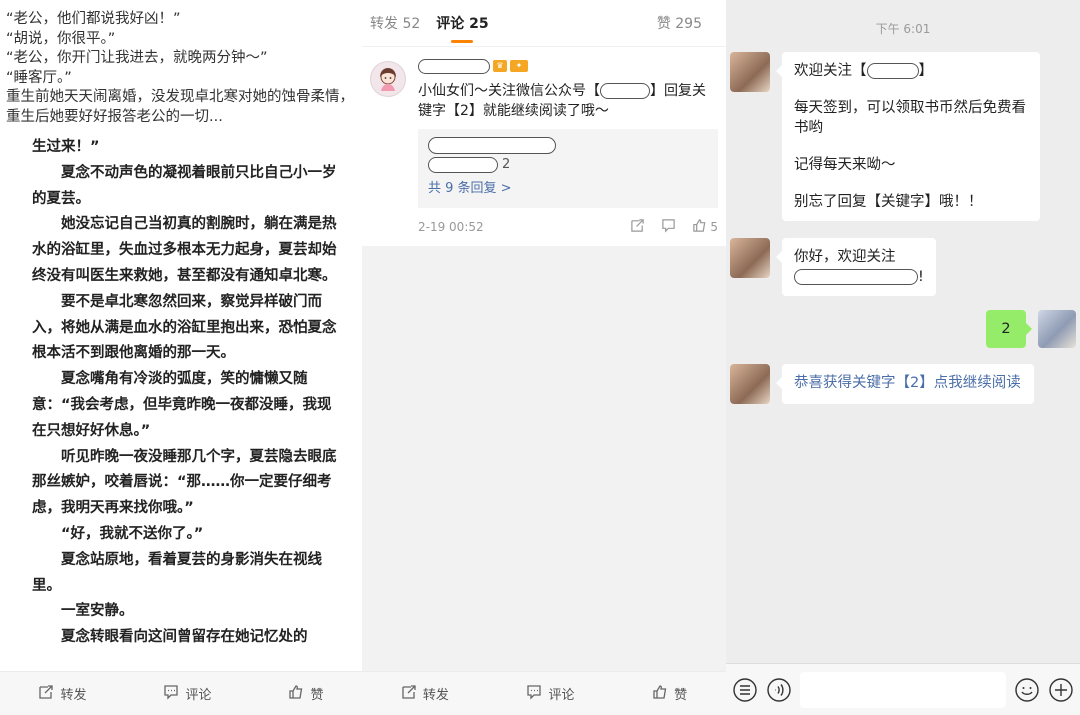 The width and height of the screenshot is (1080, 715). Describe the element at coordinates (905, 384) in the screenshot. I see `continue-reading-link: 恭喜获得关键字【2】点我继续阅读` at that location.